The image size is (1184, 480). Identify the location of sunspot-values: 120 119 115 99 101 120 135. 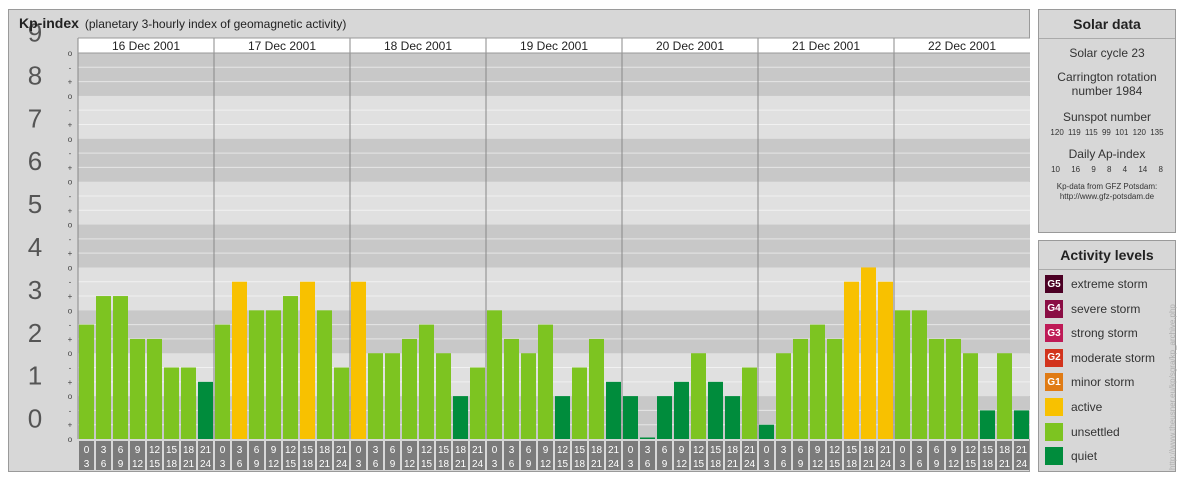
(1107, 132).